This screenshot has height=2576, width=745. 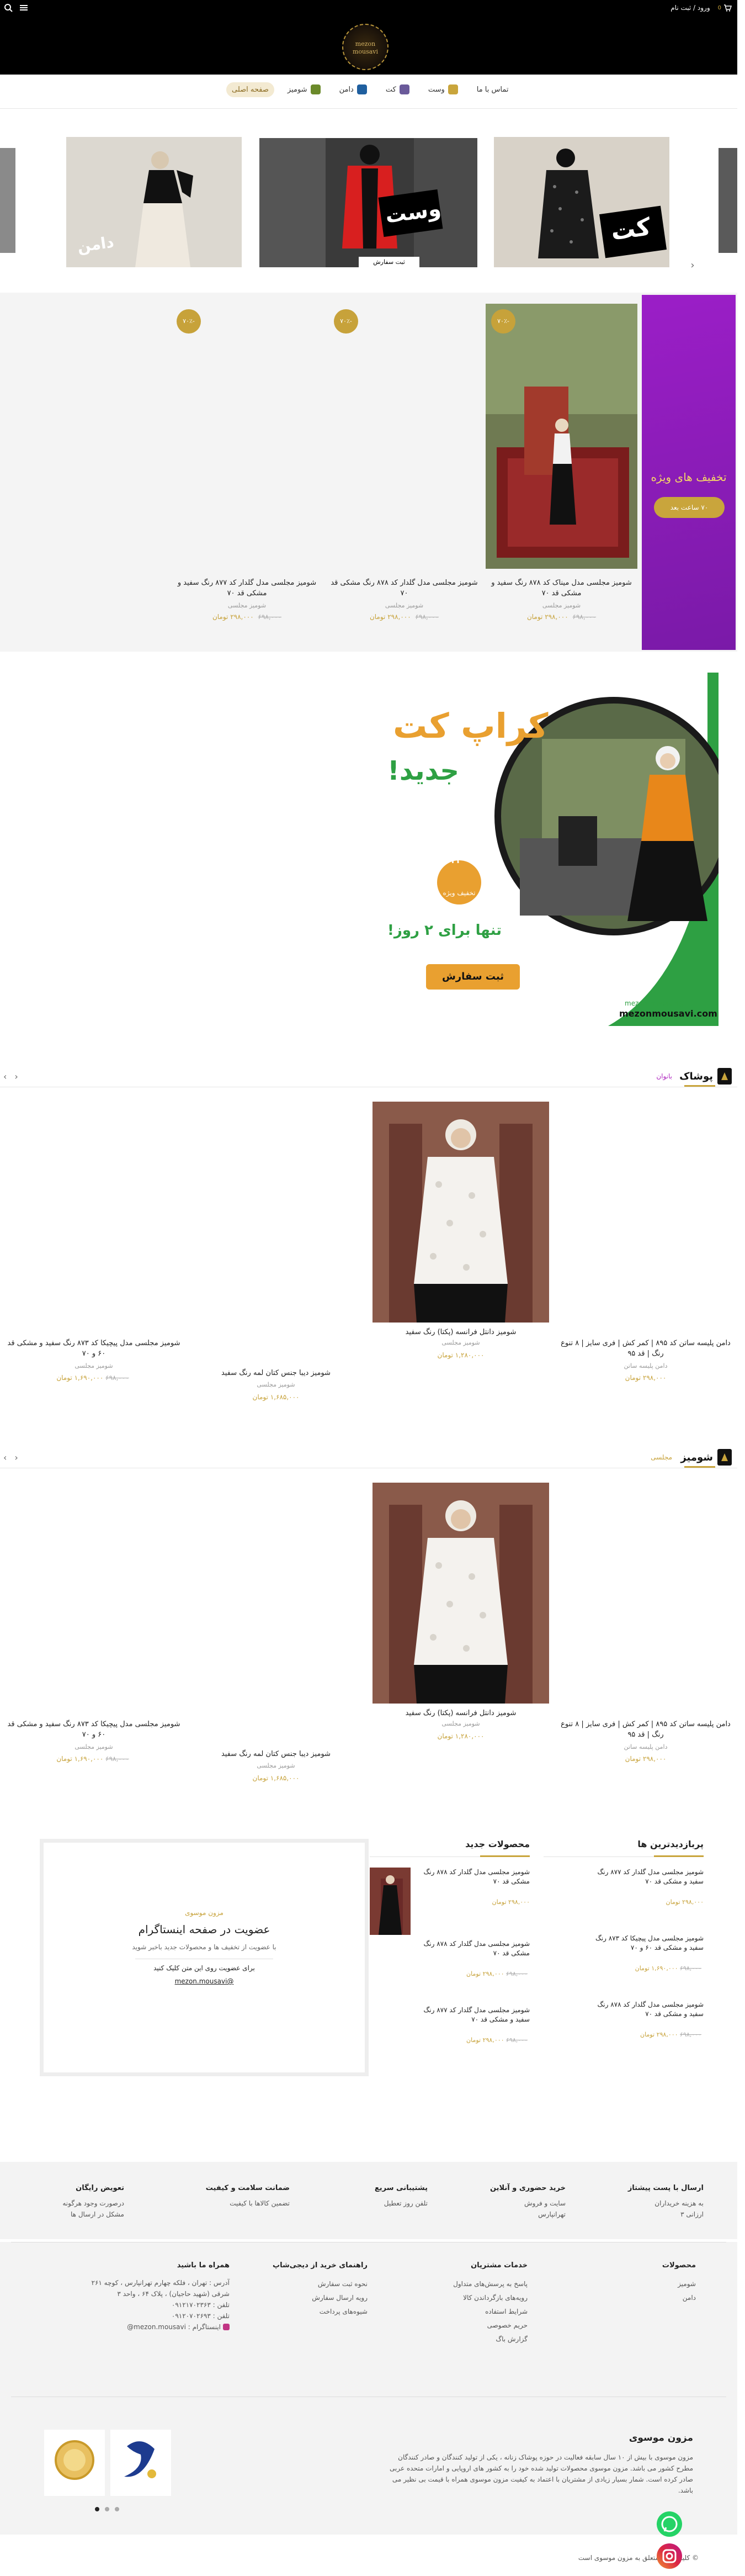 I want to click on slide-edge-right, so click(x=728, y=200).